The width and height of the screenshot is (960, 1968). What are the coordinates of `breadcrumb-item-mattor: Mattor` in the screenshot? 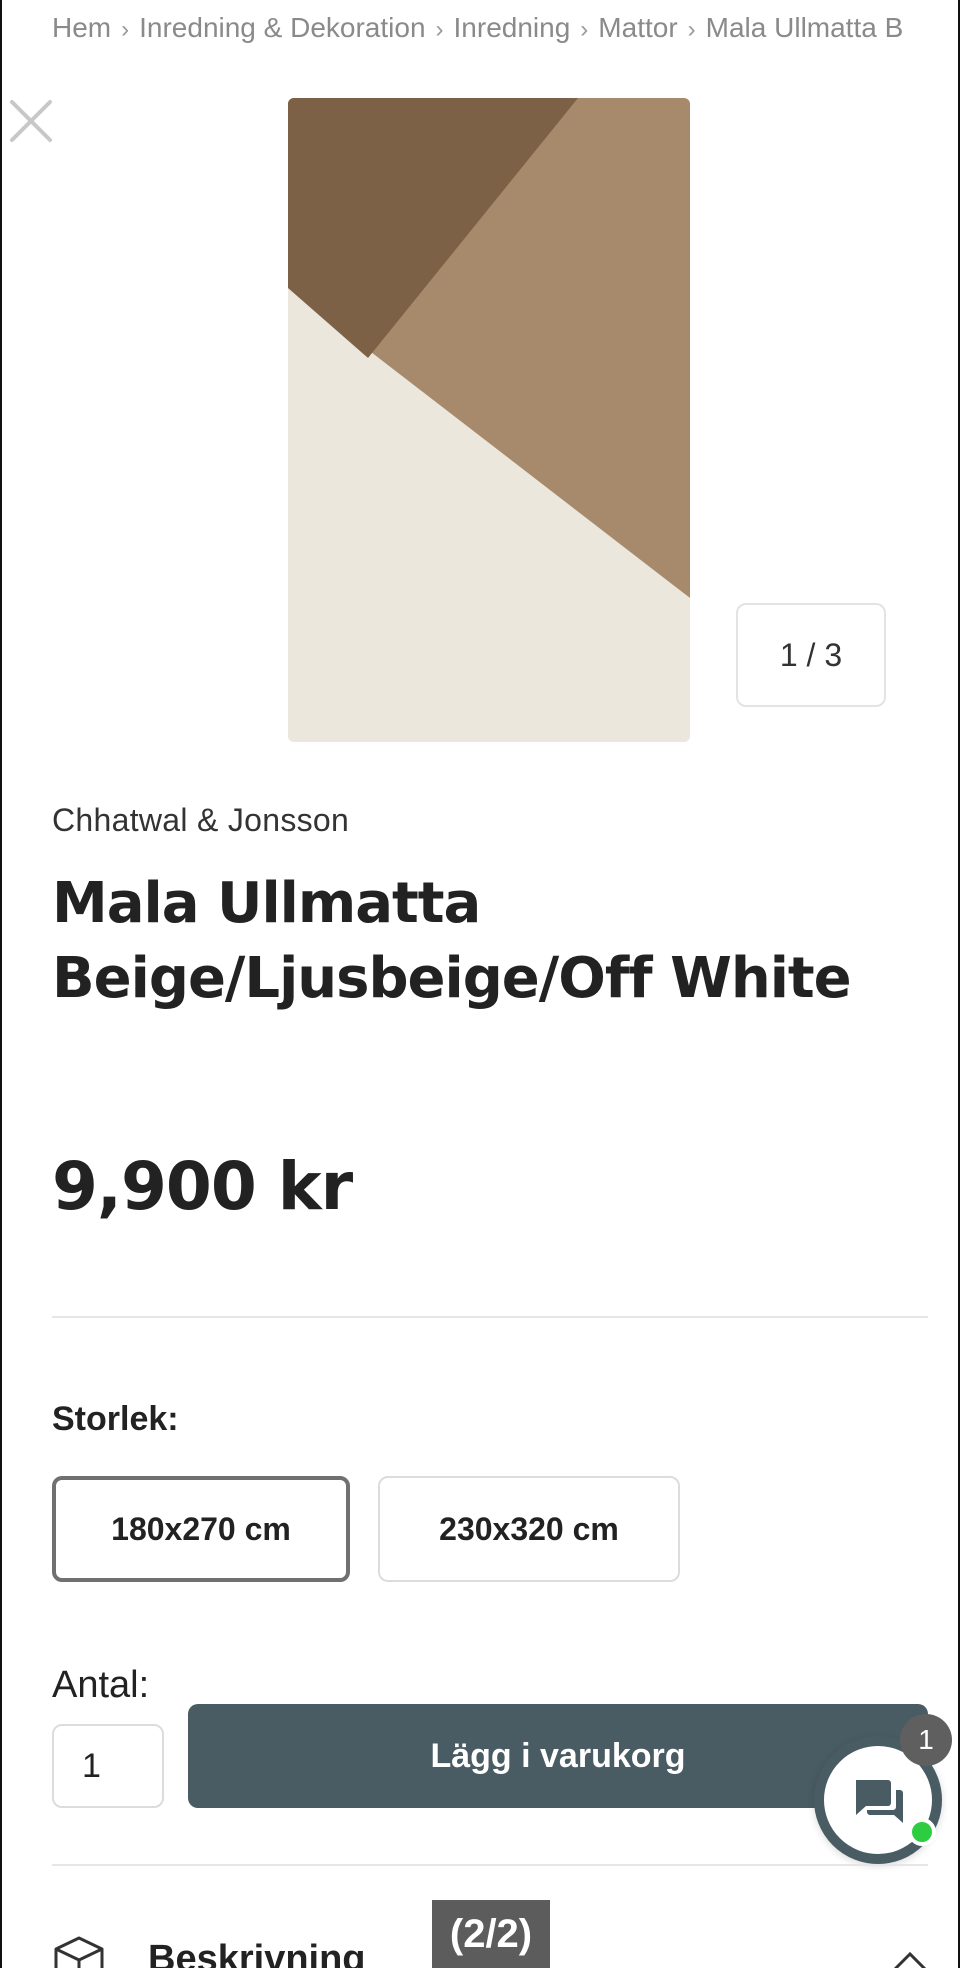 It's located at (637, 27).